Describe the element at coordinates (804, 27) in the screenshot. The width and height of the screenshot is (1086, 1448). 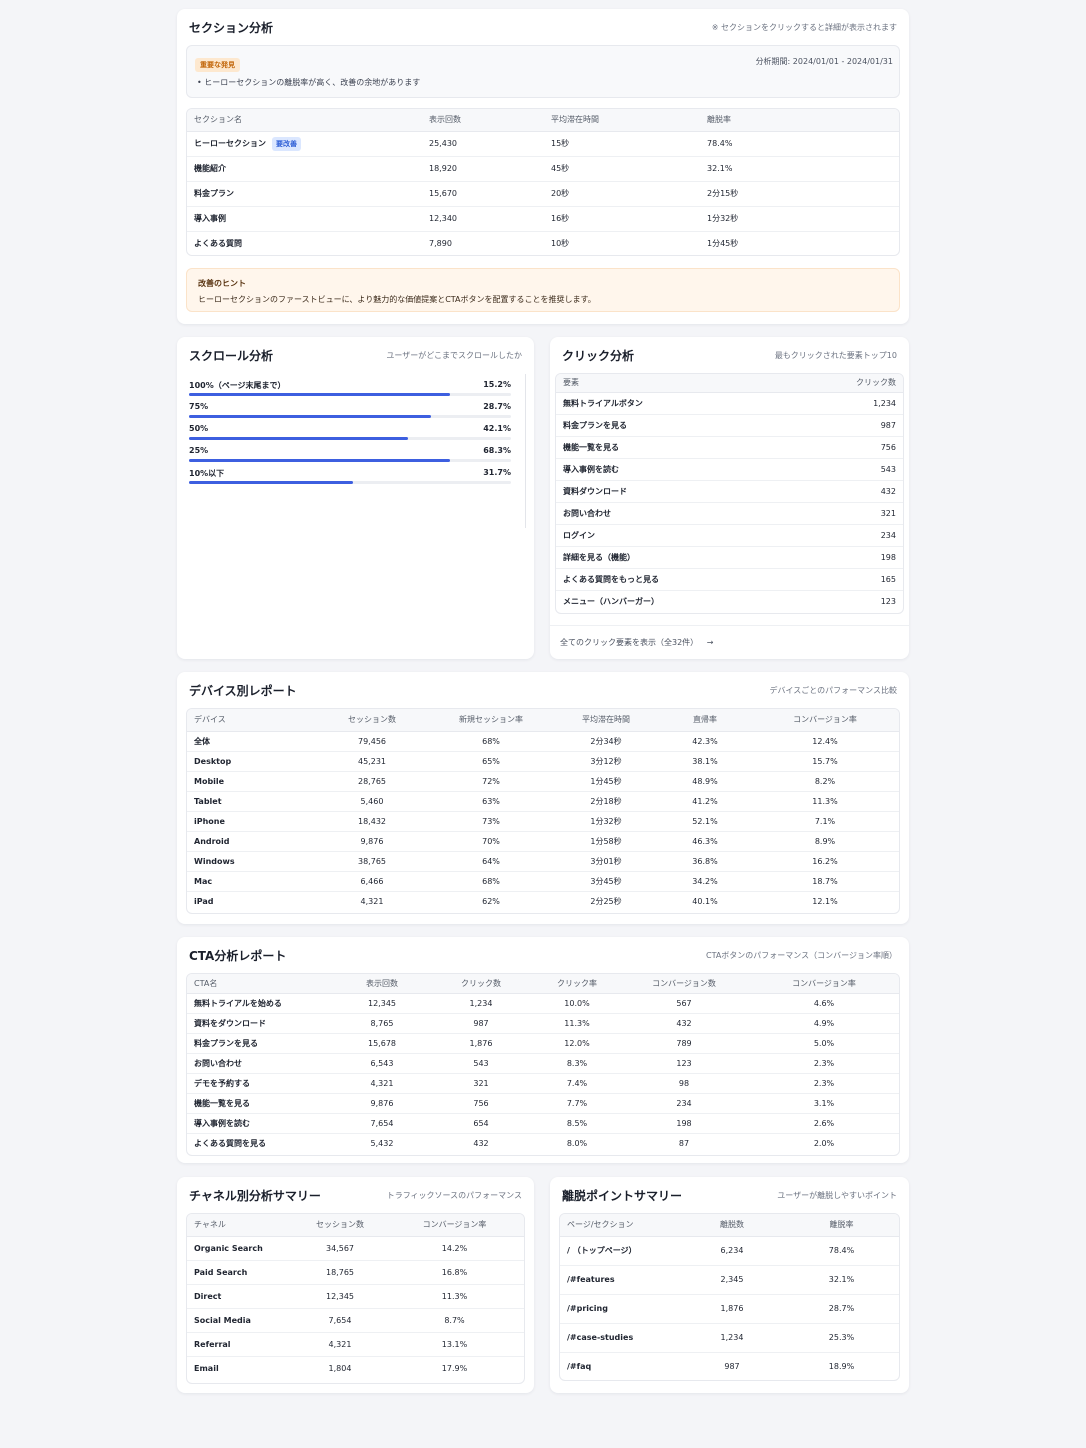
I see `section-analysis-note: ※ セクションをクリックすると詳細が表示されます` at that location.